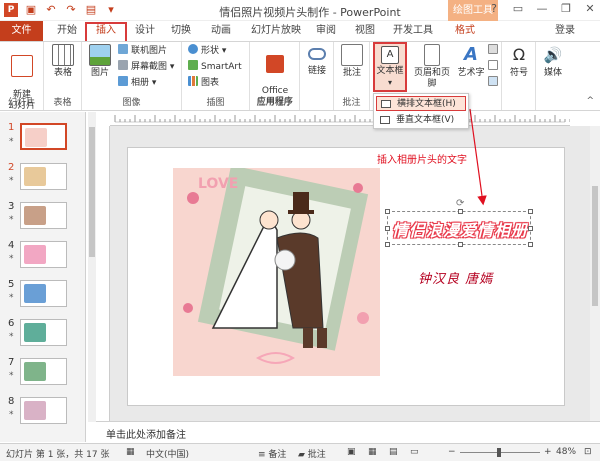 The image size is (600, 461). I want to click on slide-number: 3, so click(11, 206).